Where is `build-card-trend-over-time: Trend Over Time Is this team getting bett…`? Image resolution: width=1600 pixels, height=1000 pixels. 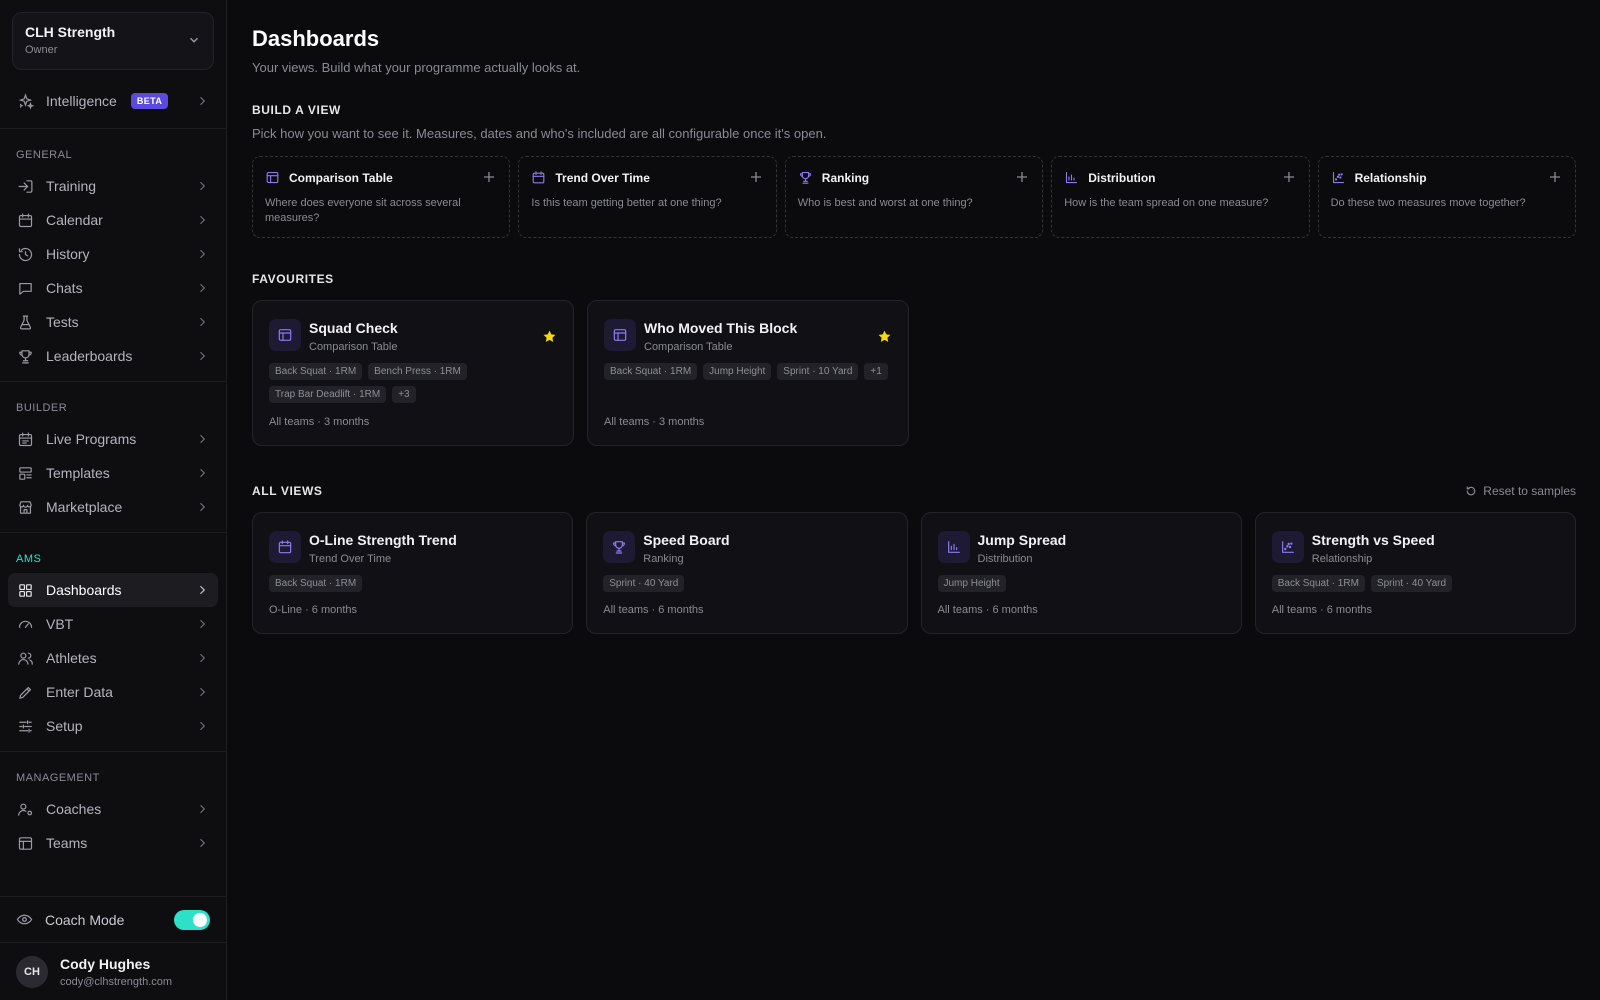 build-card-trend-over-time: Trend Over Time Is this team getting bett… is located at coordinates (647, 197).